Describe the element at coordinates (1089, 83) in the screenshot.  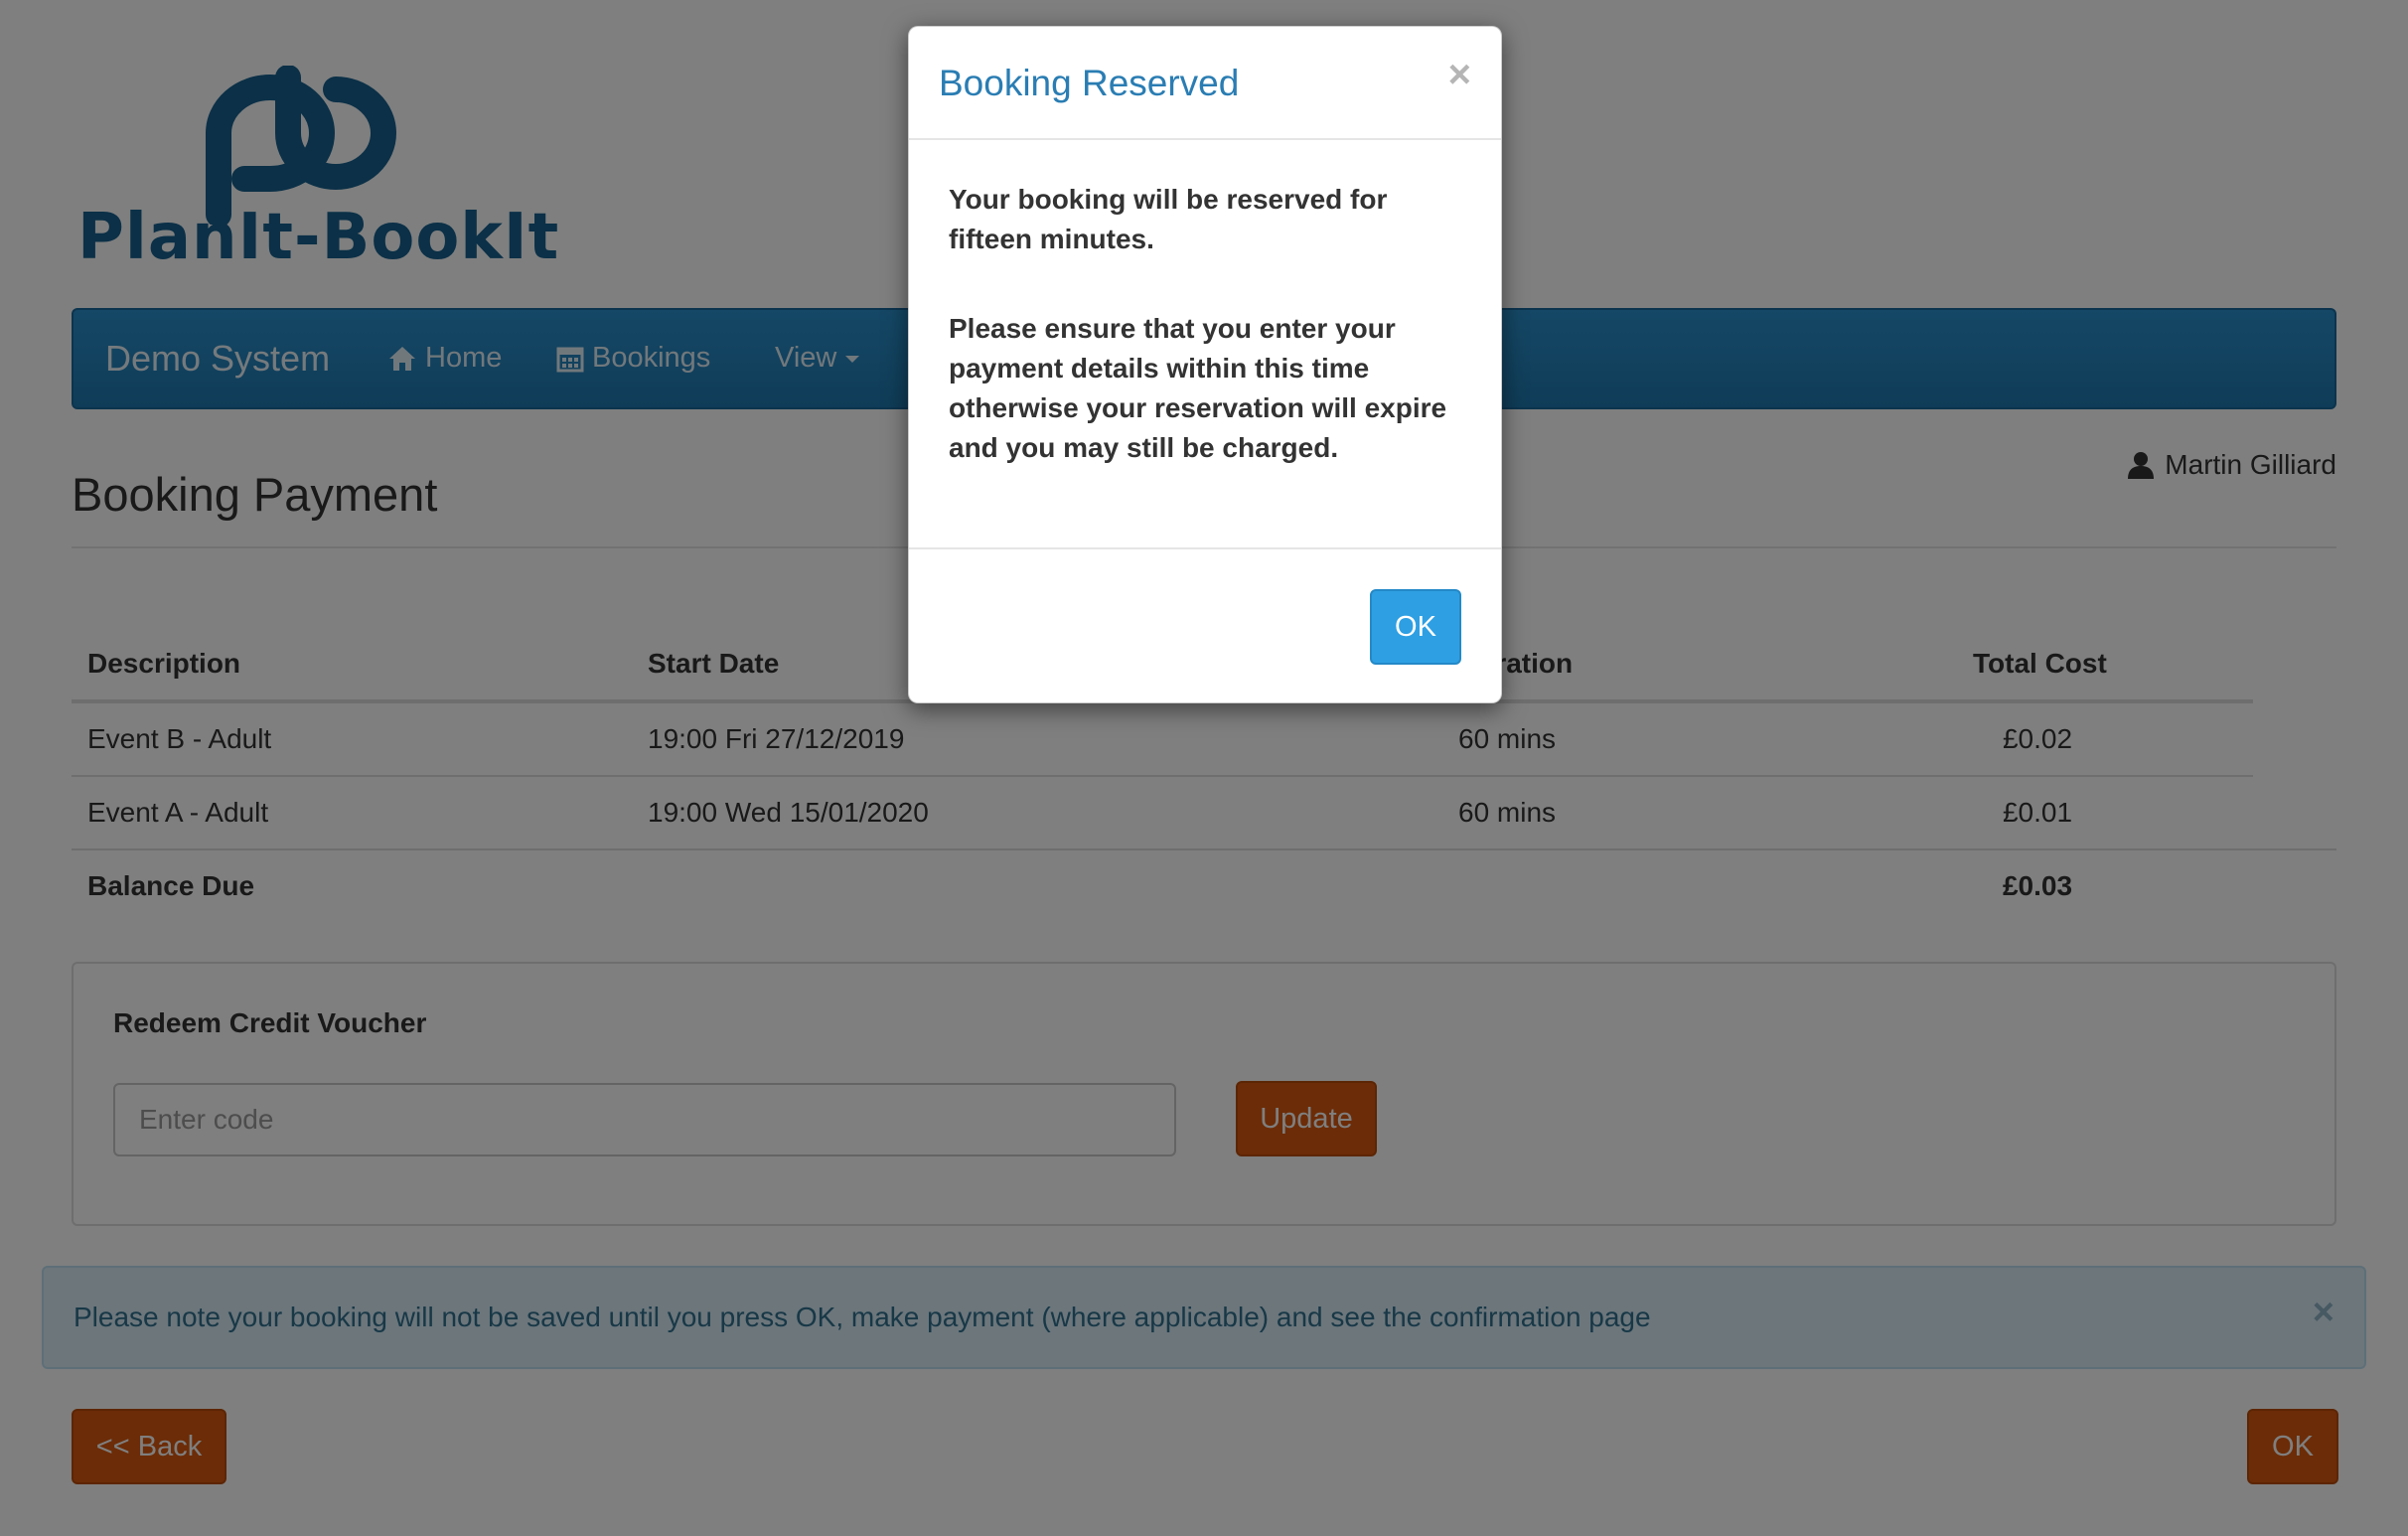
I see `modal-title: Booking Reserved` at that location.